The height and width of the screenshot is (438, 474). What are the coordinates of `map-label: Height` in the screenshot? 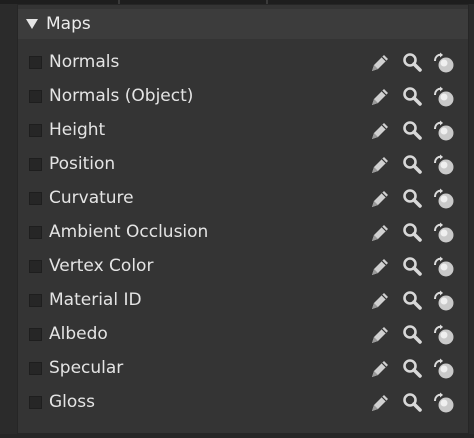 It's located at (77, 130).